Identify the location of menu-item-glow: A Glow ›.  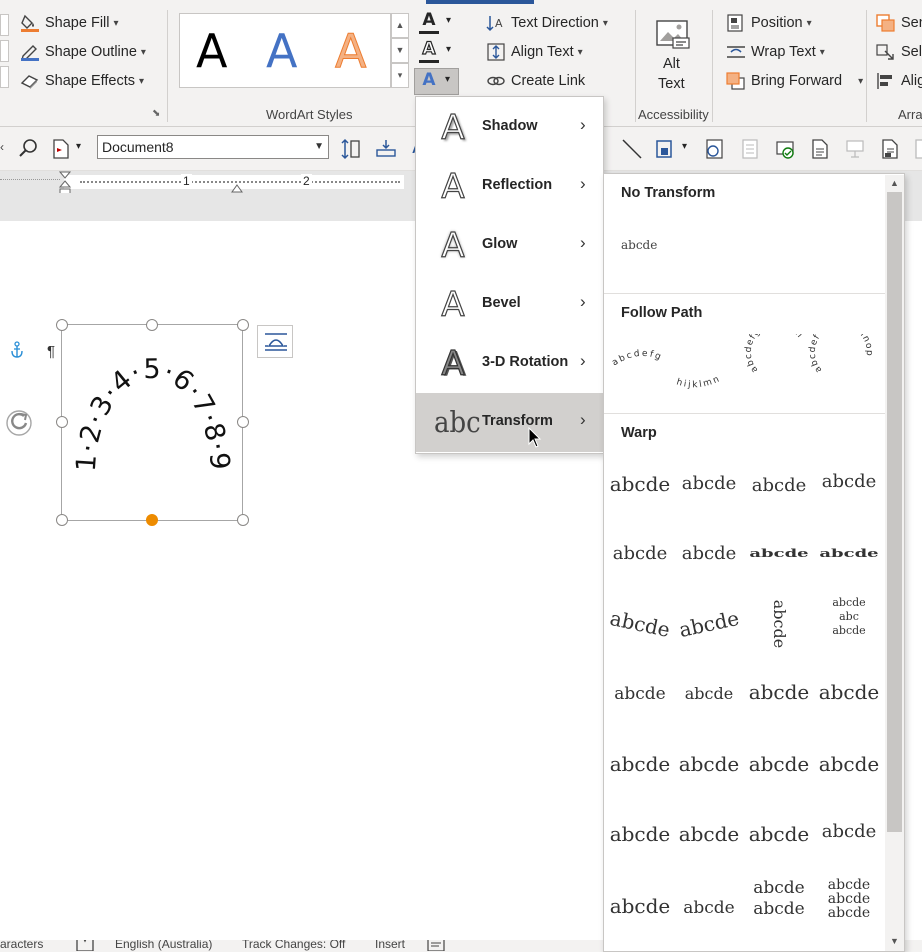
(509, 245).